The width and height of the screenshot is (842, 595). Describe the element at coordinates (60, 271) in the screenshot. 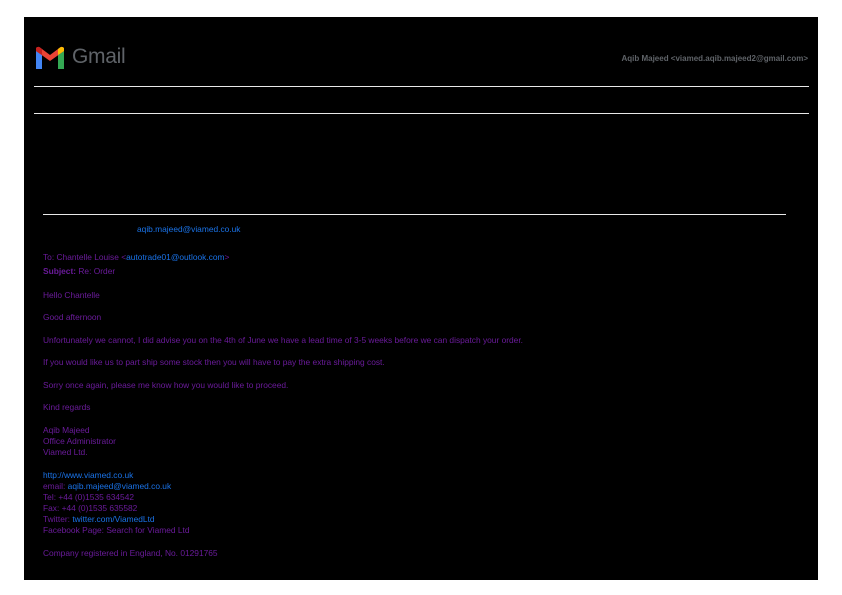

I see `subject-label: Subject:` at that location.